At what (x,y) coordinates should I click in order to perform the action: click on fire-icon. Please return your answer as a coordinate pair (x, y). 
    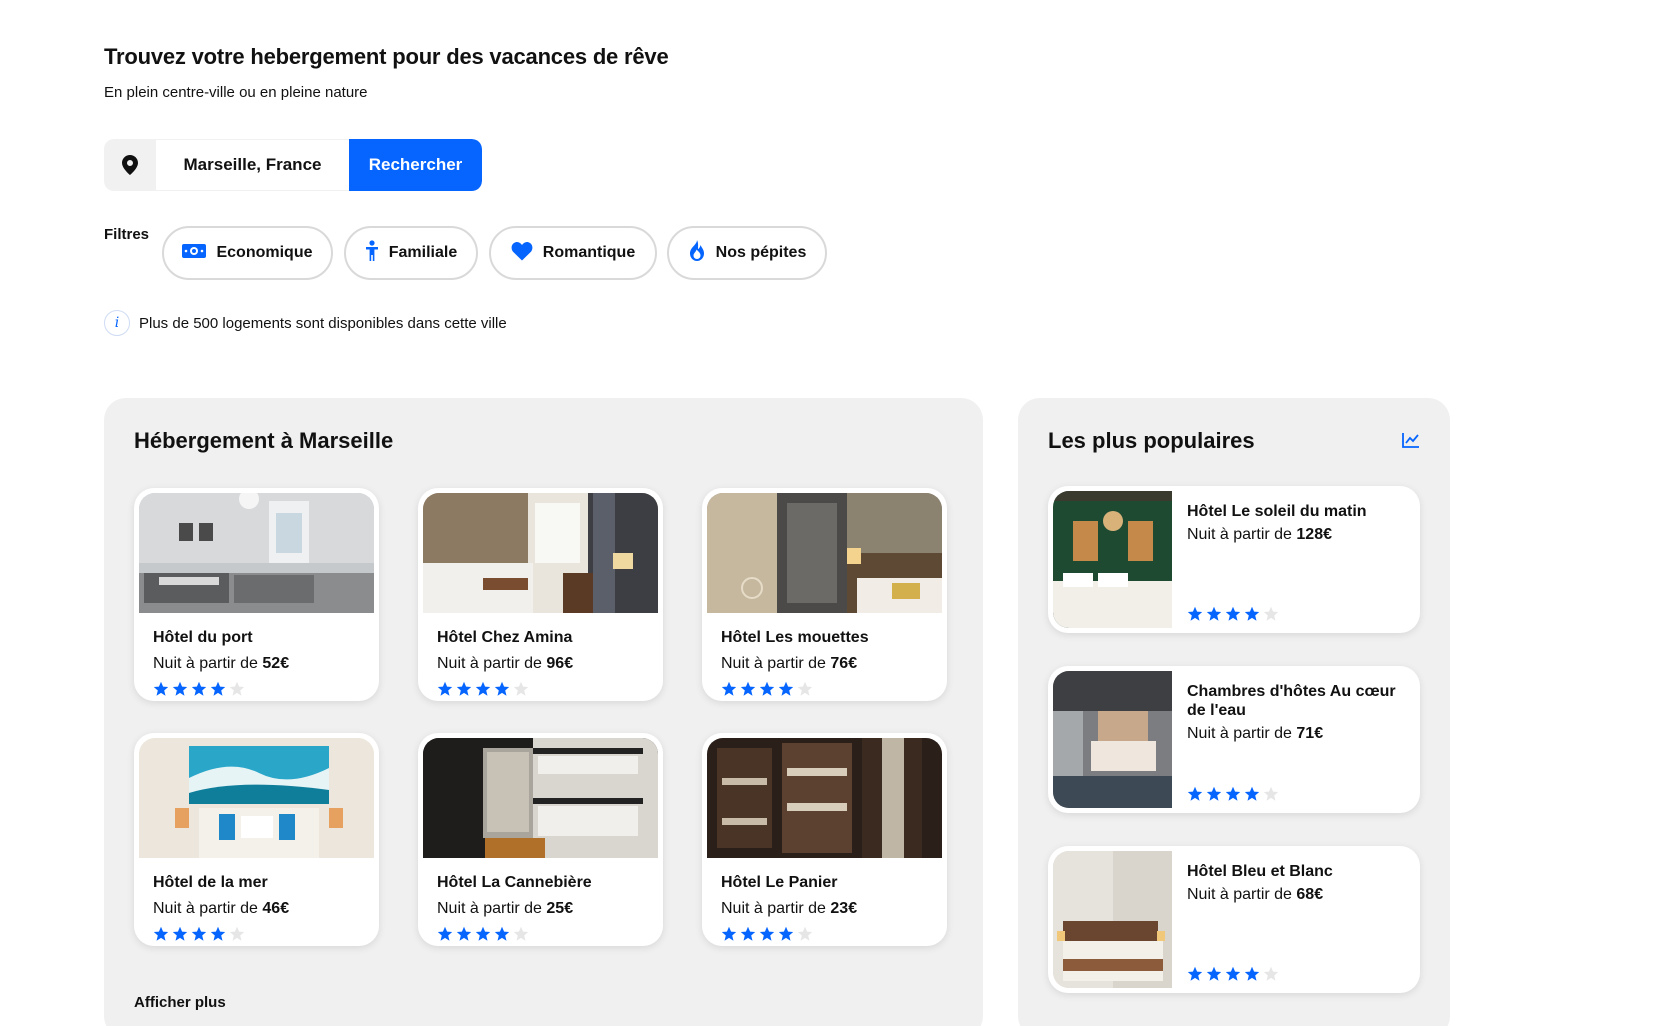
    Looking at the image, I should click on (697, 253).